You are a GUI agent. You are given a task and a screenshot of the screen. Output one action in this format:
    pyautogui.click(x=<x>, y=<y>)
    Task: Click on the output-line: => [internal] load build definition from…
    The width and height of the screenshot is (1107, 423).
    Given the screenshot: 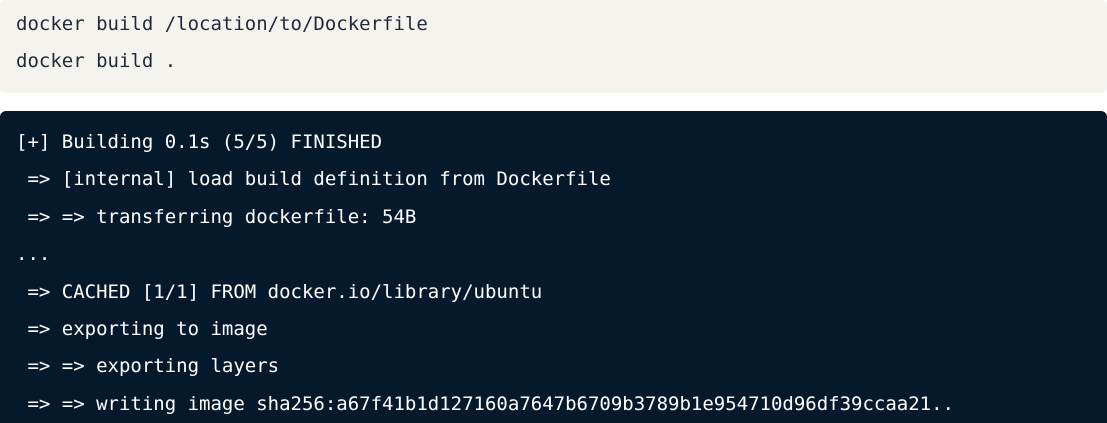 What is the action you would take?
    pyautogui.click(x=313, y=179)
    